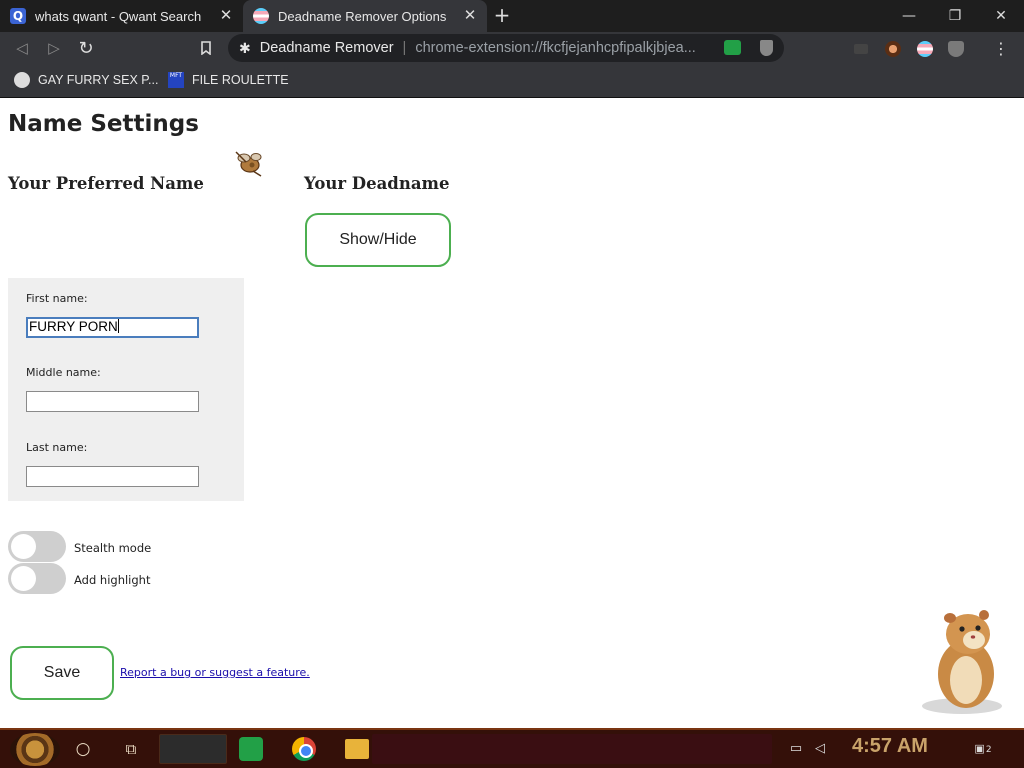 The width and height of the screenshot is (1024, 768). I want to click on text-caret, so click(118, 326).